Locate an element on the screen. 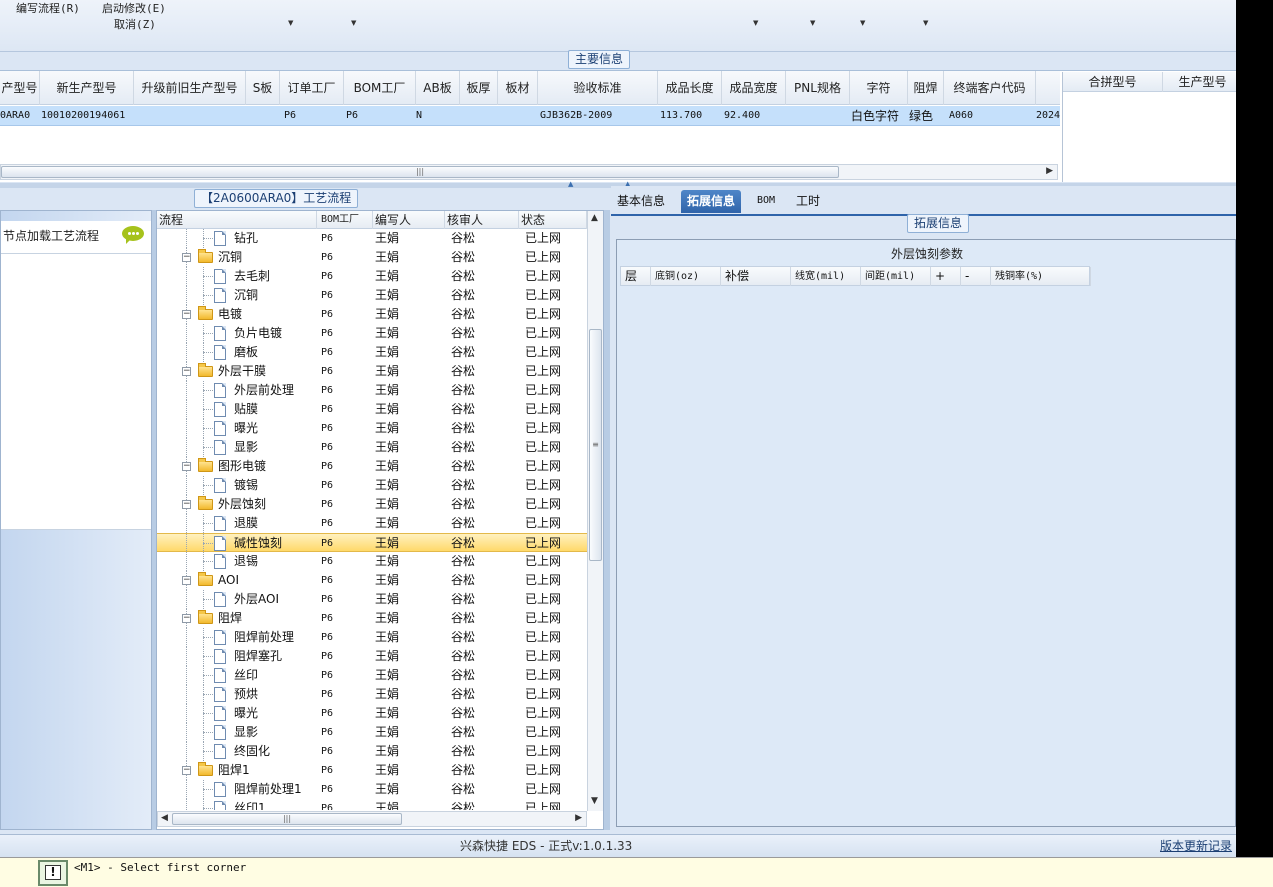 The width and height of the screenshot is (1273, 887). col-header: 板材 is located at coordinates (518, 88).